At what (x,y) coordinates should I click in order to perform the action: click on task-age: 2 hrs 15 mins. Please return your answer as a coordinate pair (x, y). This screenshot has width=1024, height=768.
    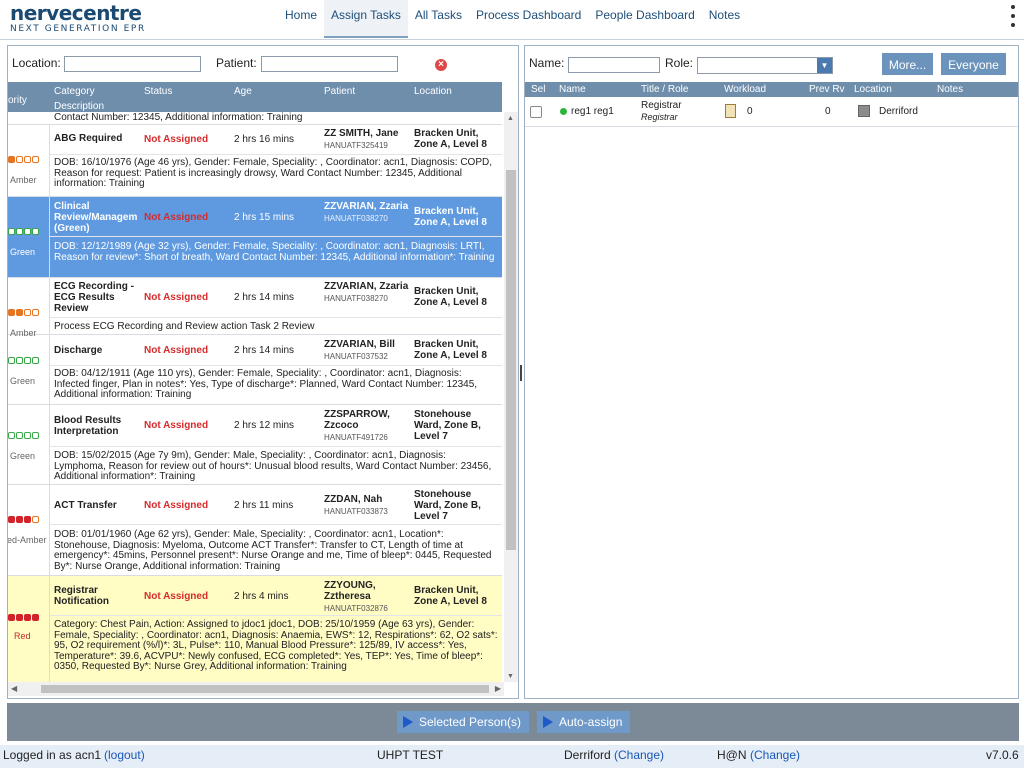
    Looking at the image, I should click on (264, 217).